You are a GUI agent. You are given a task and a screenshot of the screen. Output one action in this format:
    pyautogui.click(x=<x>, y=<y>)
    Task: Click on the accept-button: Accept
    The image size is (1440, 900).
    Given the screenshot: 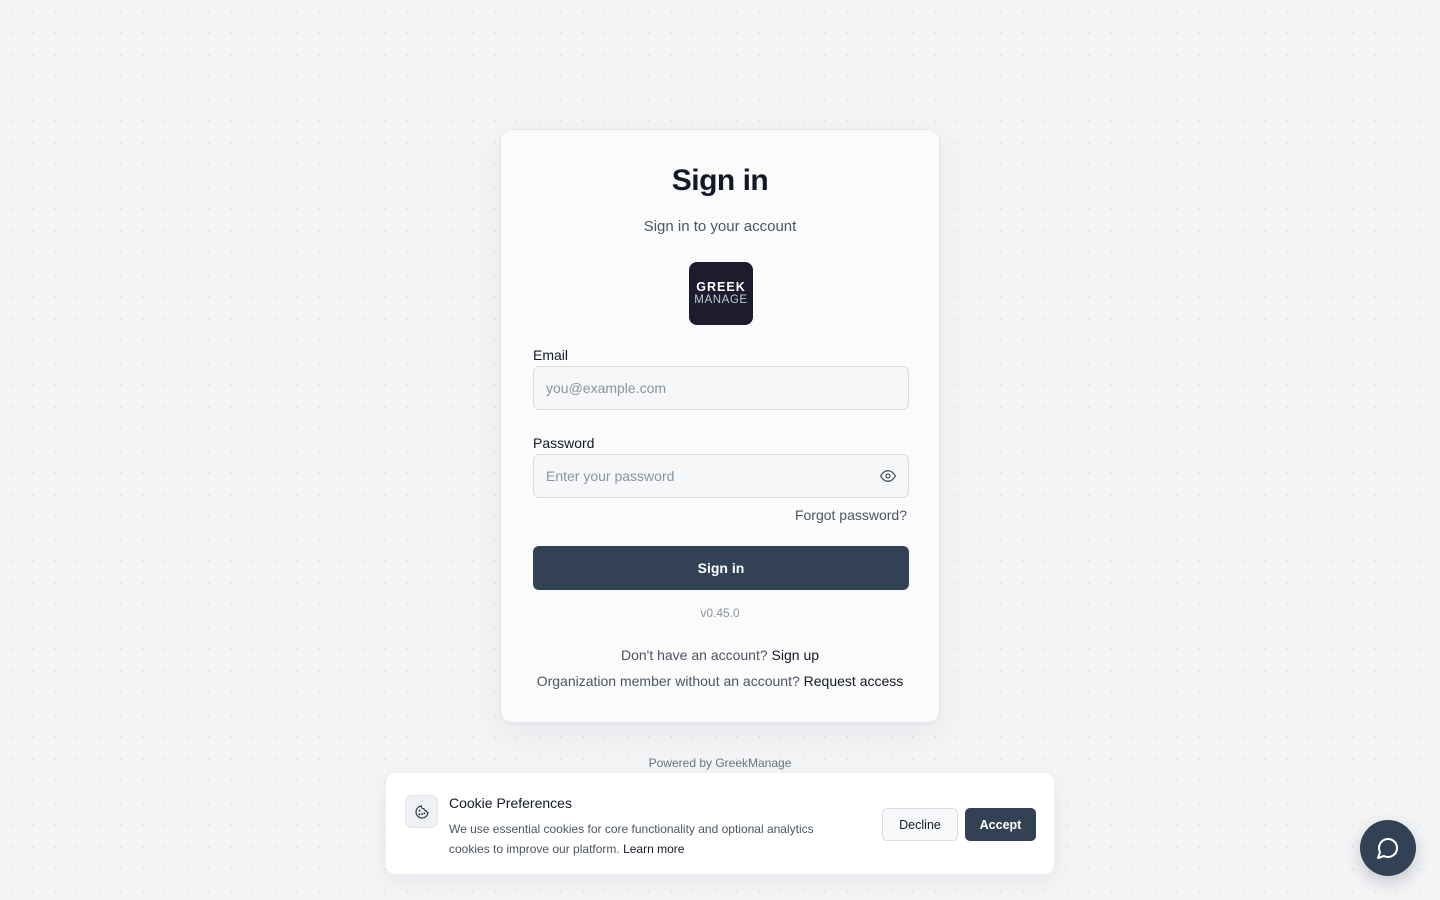 What is the action you would take?
    pyautogui.click(x=1000, y=824)
    